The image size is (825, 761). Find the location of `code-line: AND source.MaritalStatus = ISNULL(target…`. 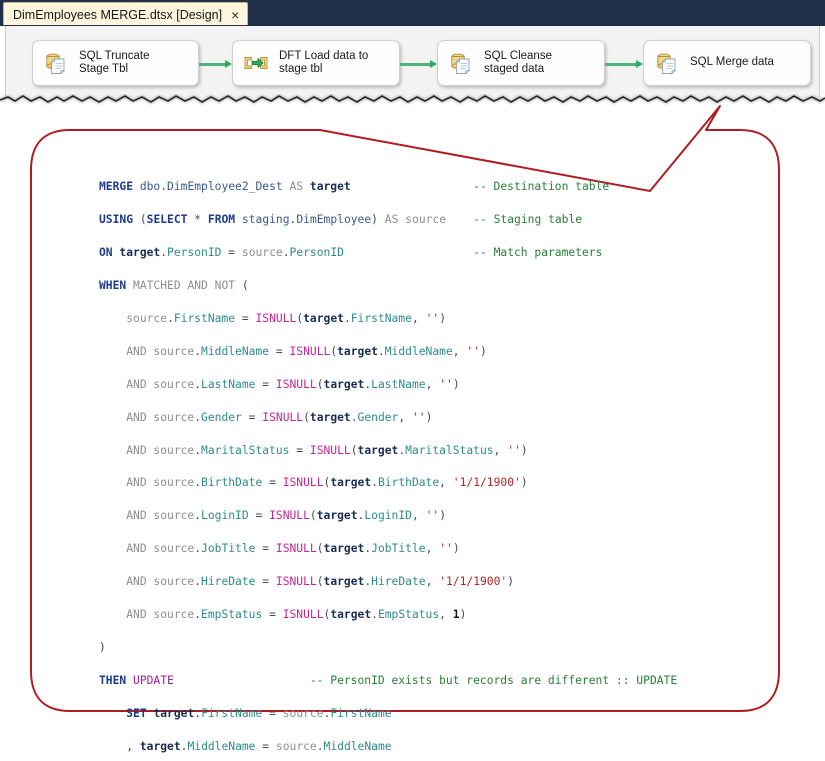

code-line: AND source.MaritalStatus = ISNULL(target… is located at coordinates (327, 450).